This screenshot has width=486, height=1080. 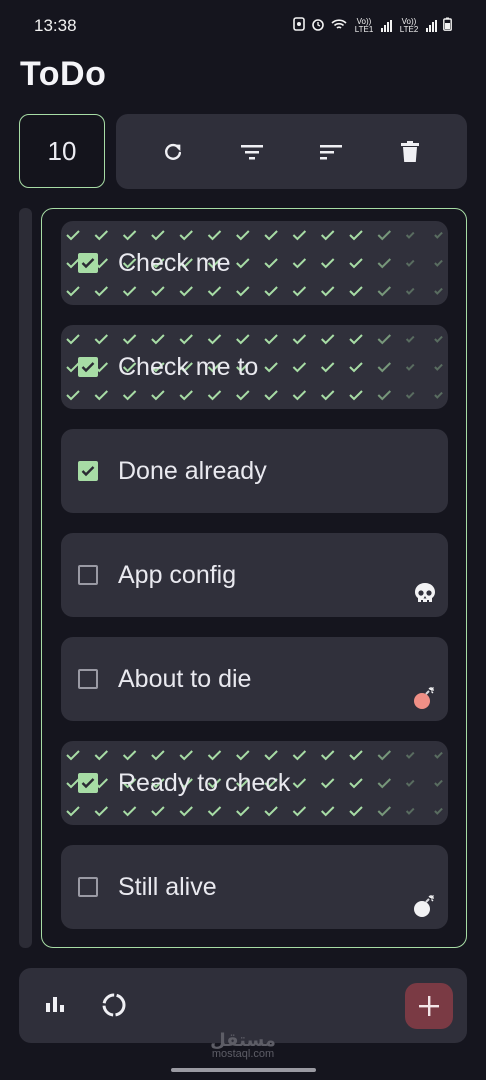 I want to click on progress-button, so click(x=114, y=1007).